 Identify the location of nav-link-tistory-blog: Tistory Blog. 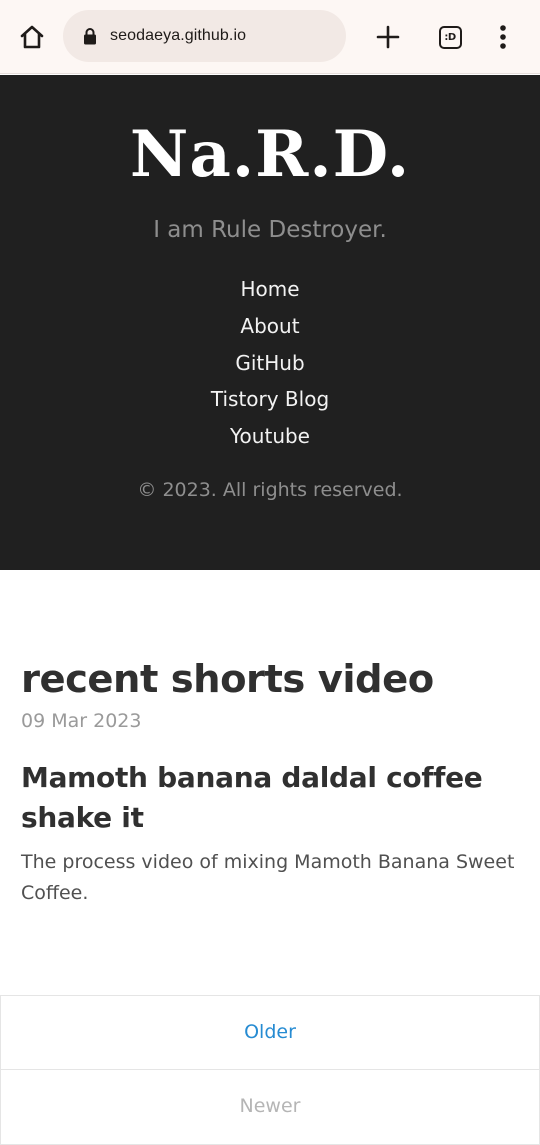
(270, 399).